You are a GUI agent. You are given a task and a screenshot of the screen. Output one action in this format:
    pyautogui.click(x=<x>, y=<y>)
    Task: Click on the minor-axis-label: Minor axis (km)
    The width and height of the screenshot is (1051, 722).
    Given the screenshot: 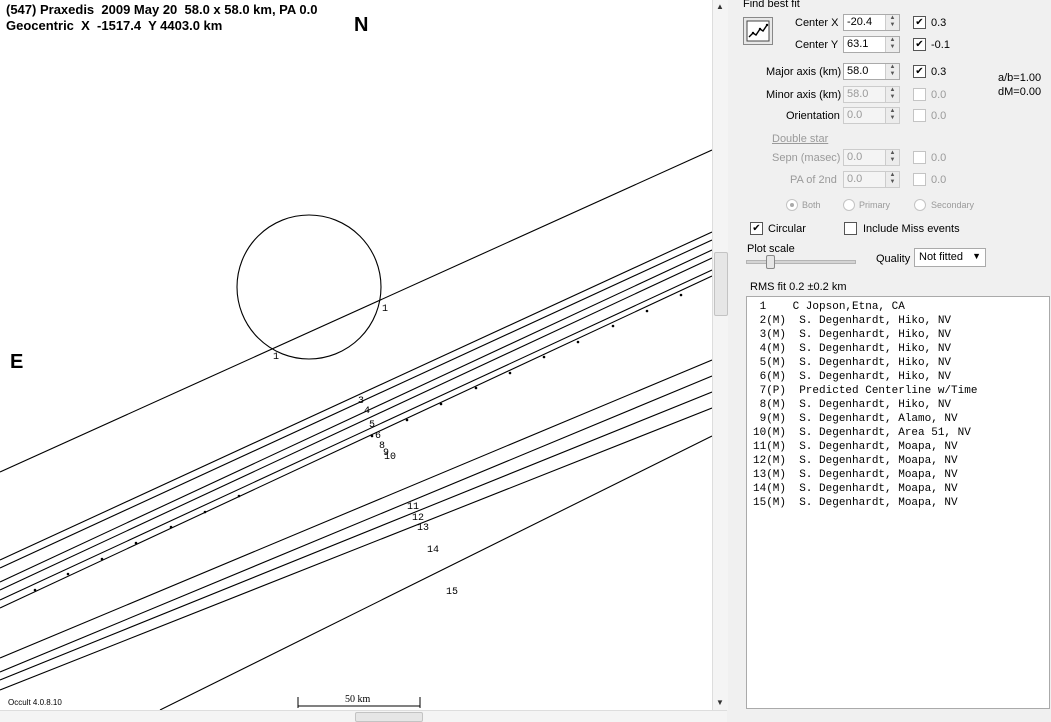 What is the action you would take?
    pyautogui.click(x=804, y=95)
    